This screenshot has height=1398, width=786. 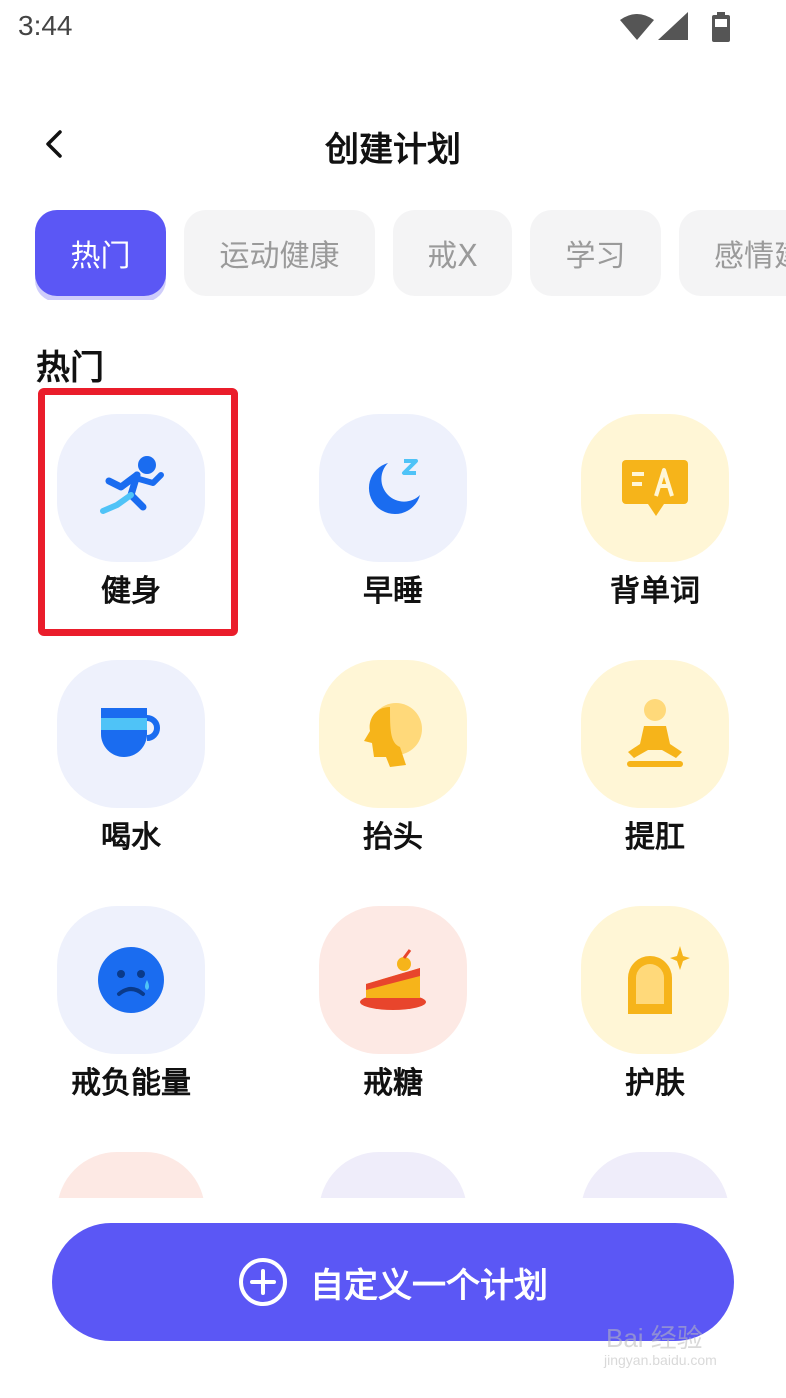 I want to click on cup-icon, so click(x=130, y=732).